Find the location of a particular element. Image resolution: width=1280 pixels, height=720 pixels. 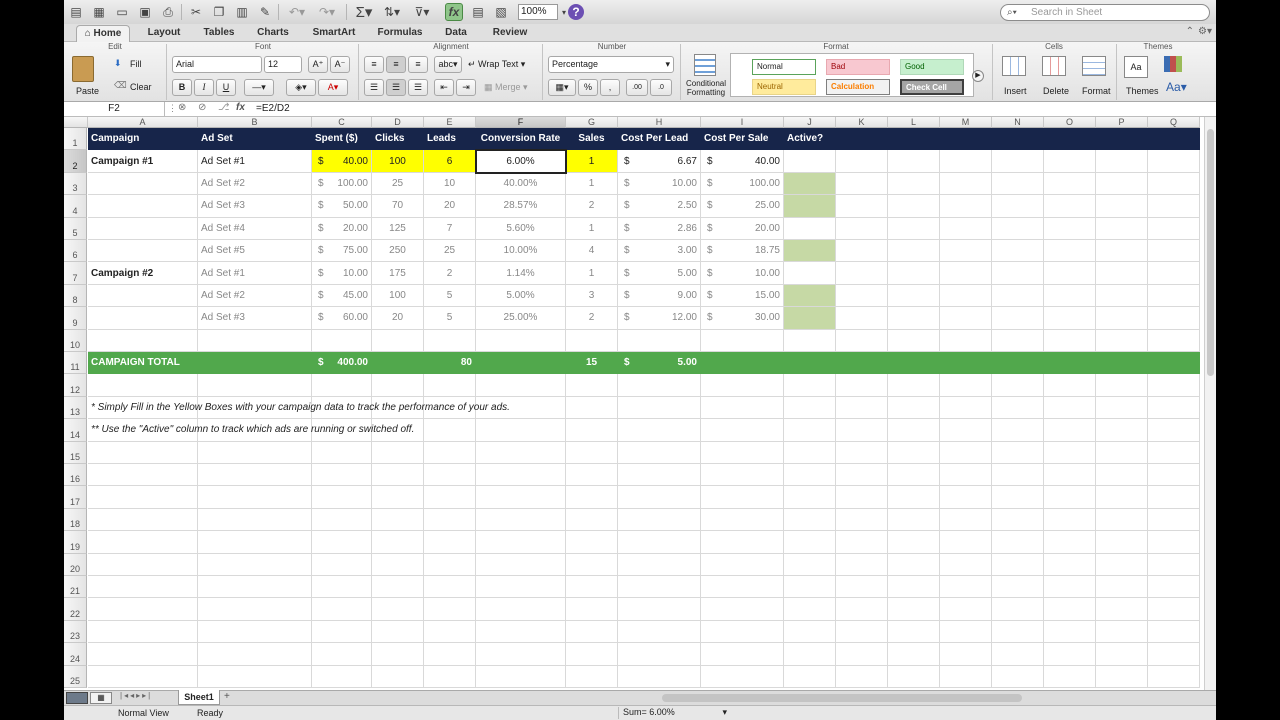

formula-input: =E2/D2 is located at coordinates (273, 108).